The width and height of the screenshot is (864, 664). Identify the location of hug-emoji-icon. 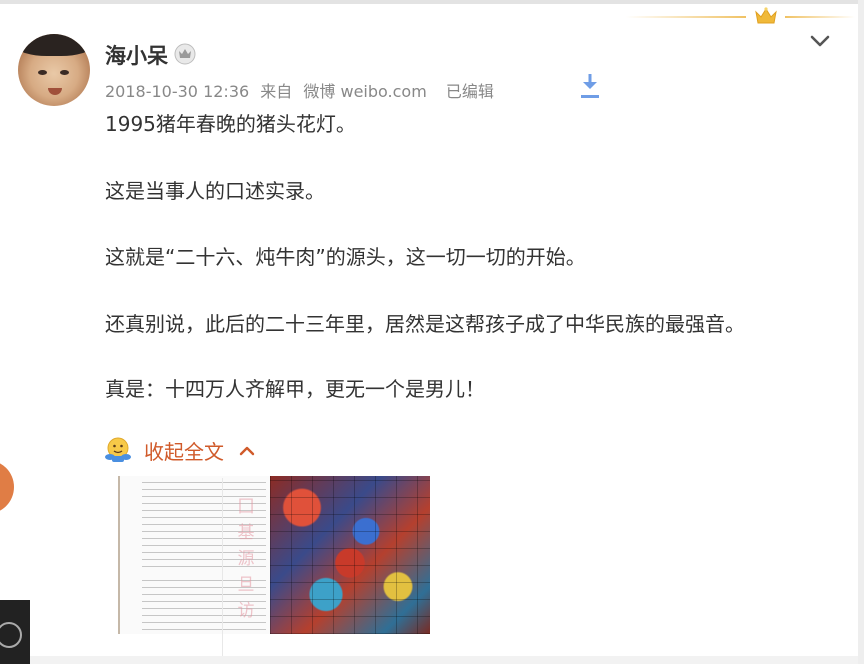
(118, 449).